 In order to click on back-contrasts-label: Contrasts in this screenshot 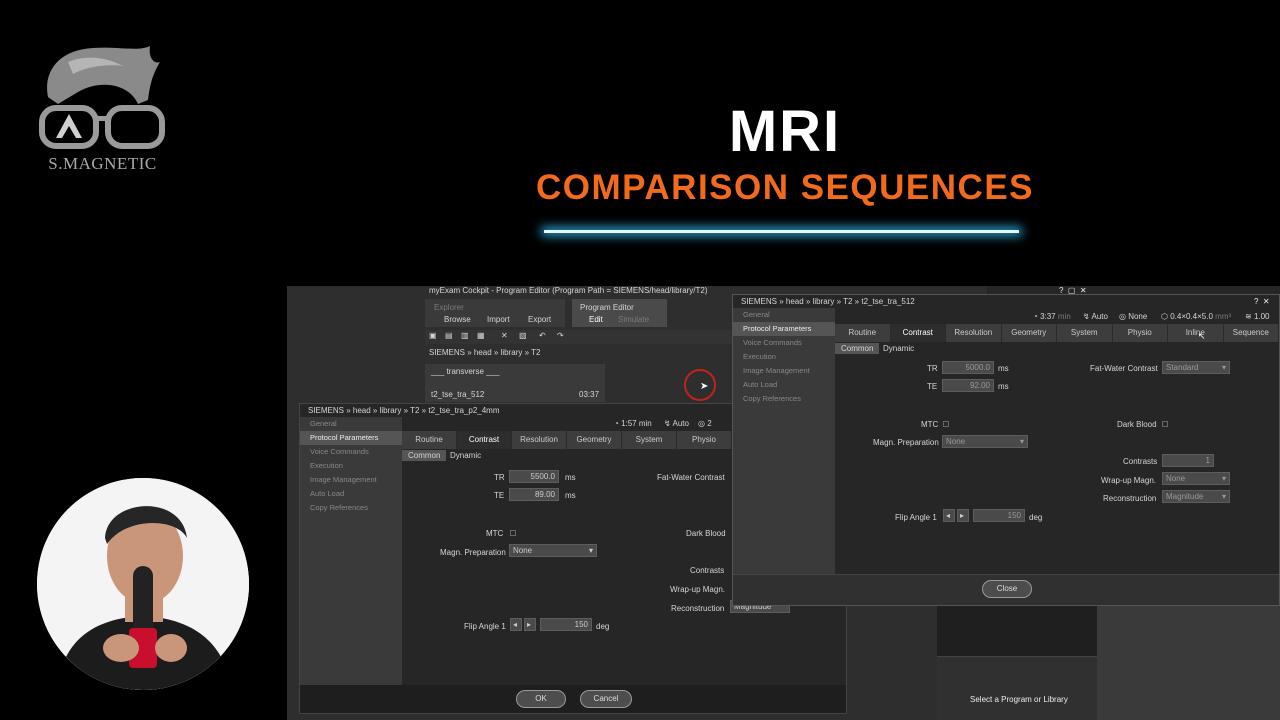, I will do `click(707, 570)`.